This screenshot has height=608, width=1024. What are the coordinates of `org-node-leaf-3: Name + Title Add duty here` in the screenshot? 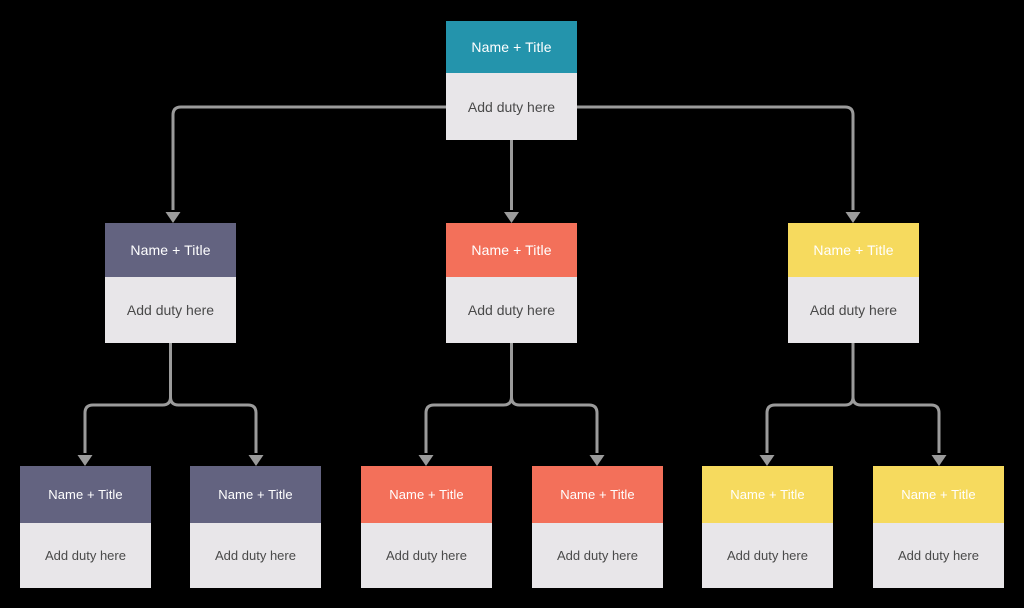 It's located at (426, 527).